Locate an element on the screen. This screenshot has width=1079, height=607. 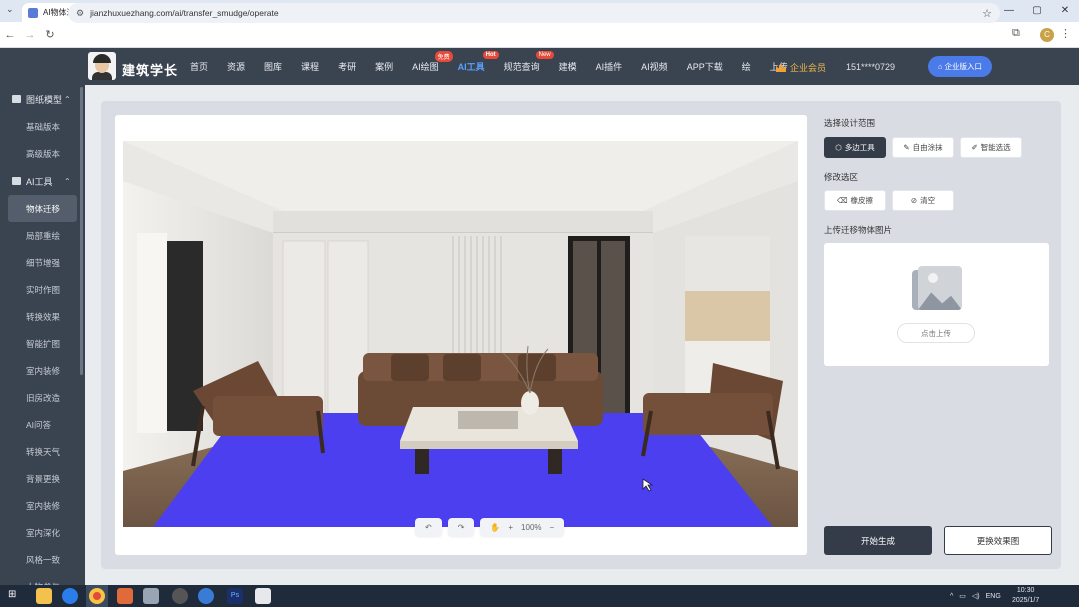
sidebar-item: 智能扩图 is located at coordinates (42, 343).